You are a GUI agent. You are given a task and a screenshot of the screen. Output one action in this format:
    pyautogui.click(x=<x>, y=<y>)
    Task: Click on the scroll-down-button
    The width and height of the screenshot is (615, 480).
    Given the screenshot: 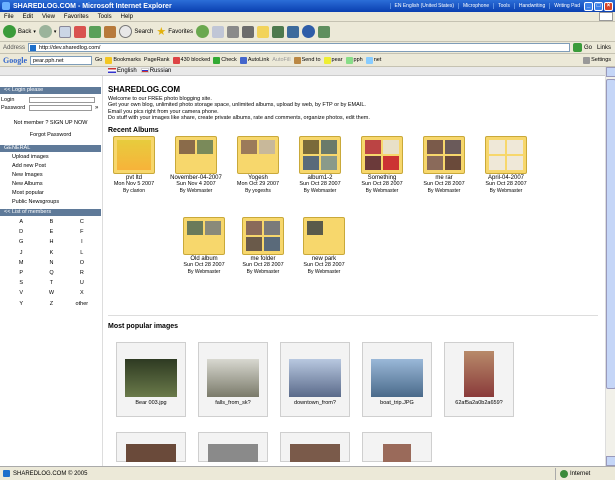 What is the action you would take?
    pyautogui.click(x=610, y=461)
    